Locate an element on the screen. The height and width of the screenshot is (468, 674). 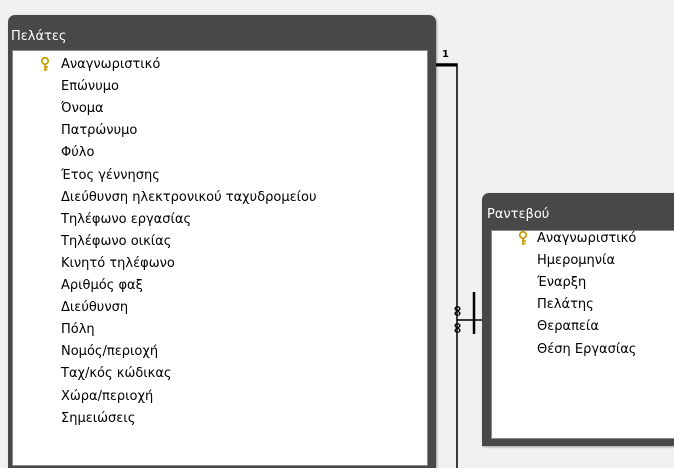
clients-field-row: Όνομα is located at coordinates (220, 109).